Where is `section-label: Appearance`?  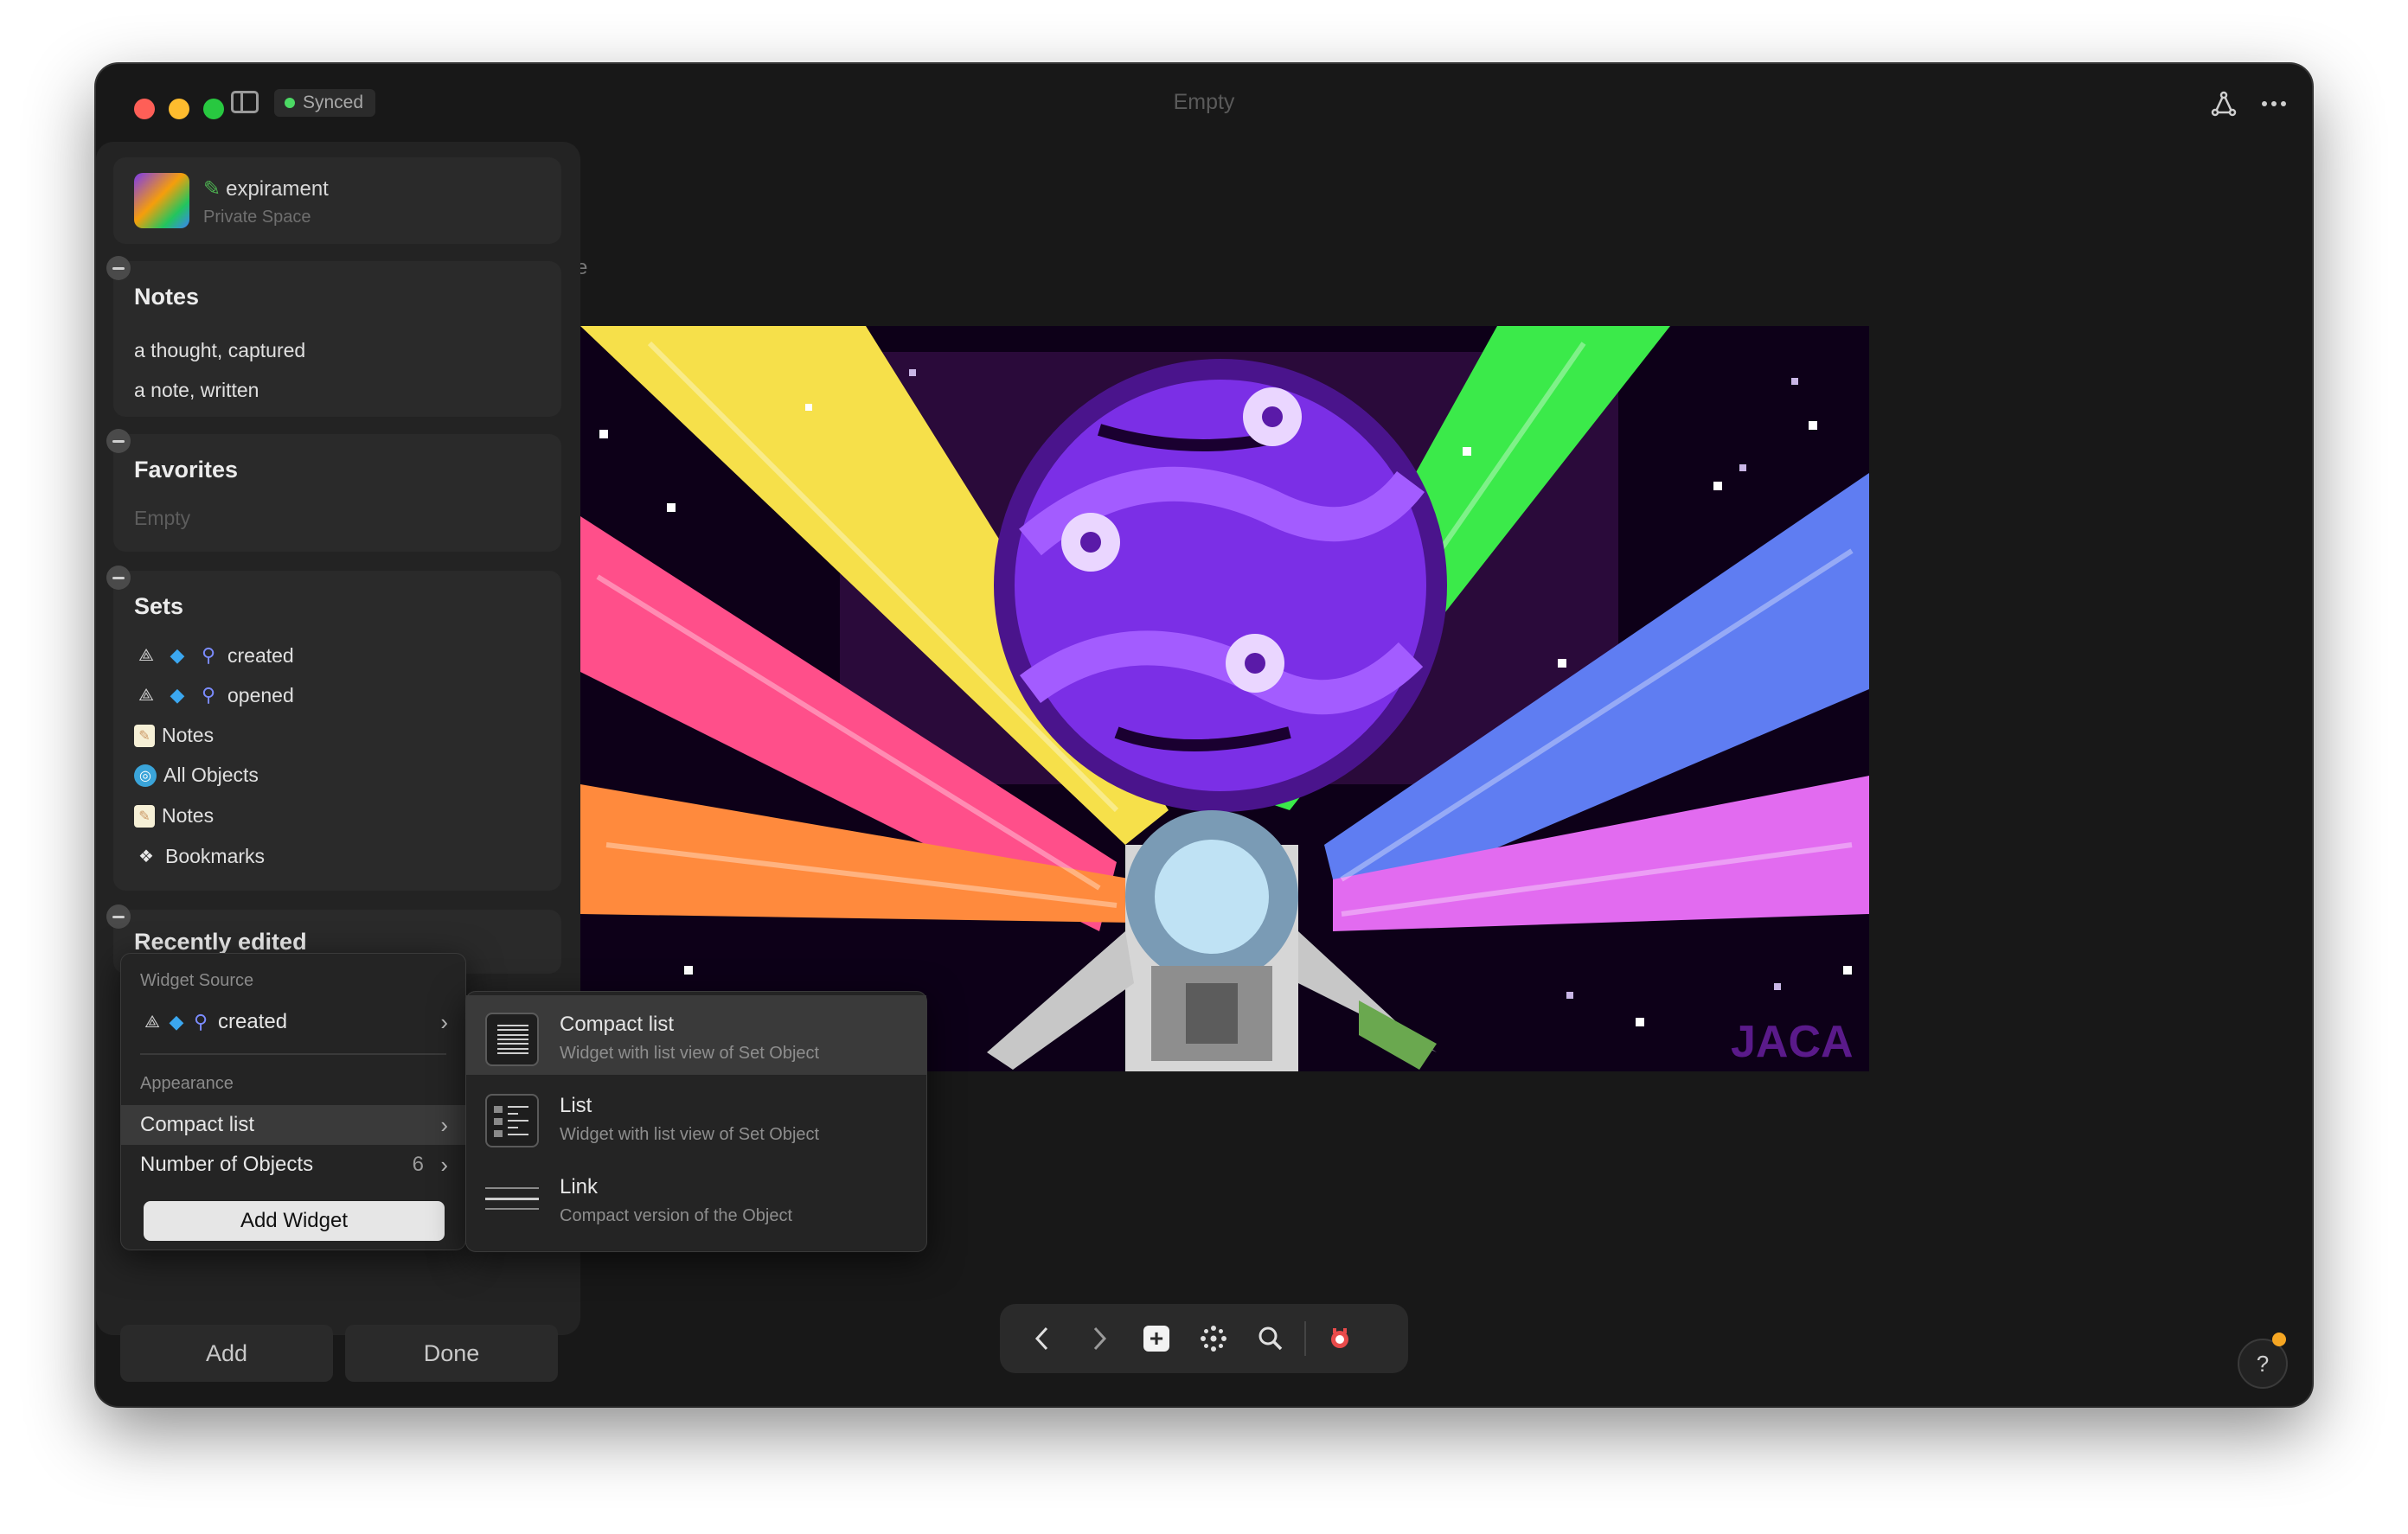 section-label: Appearance is located at coordinates (187, 1083).